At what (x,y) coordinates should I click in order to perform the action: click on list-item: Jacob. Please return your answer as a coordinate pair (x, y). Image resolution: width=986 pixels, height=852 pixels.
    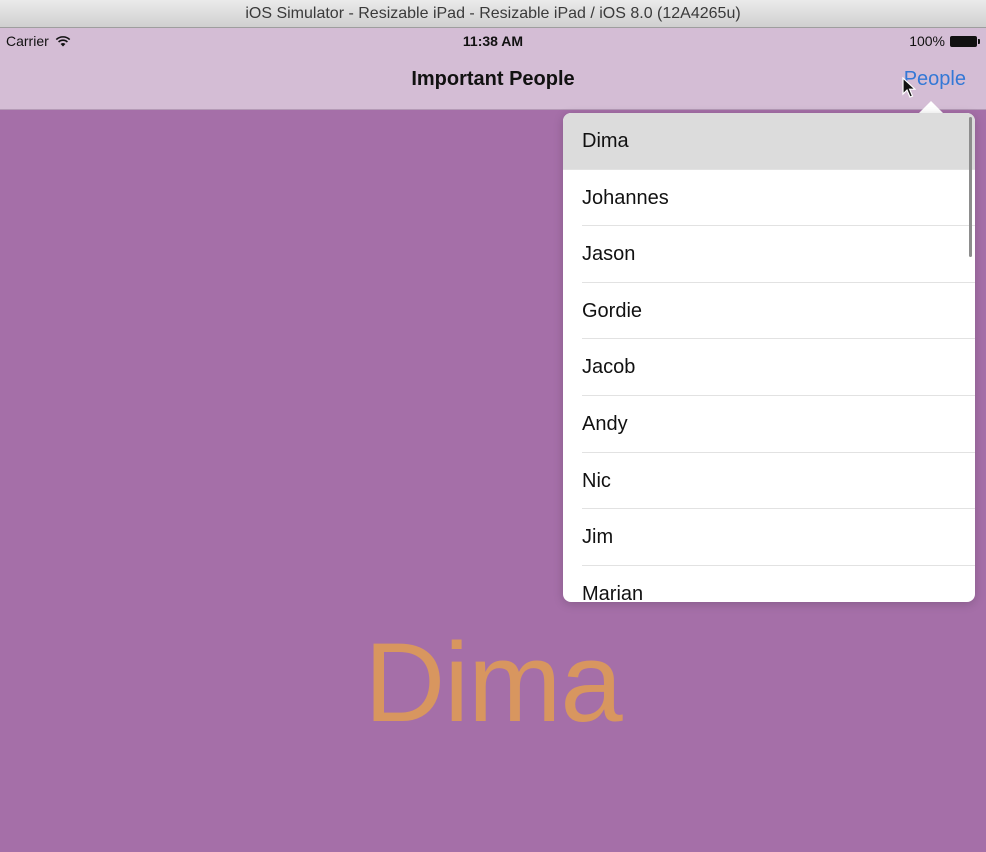
    Looking at the image, I should click on (769, 367).